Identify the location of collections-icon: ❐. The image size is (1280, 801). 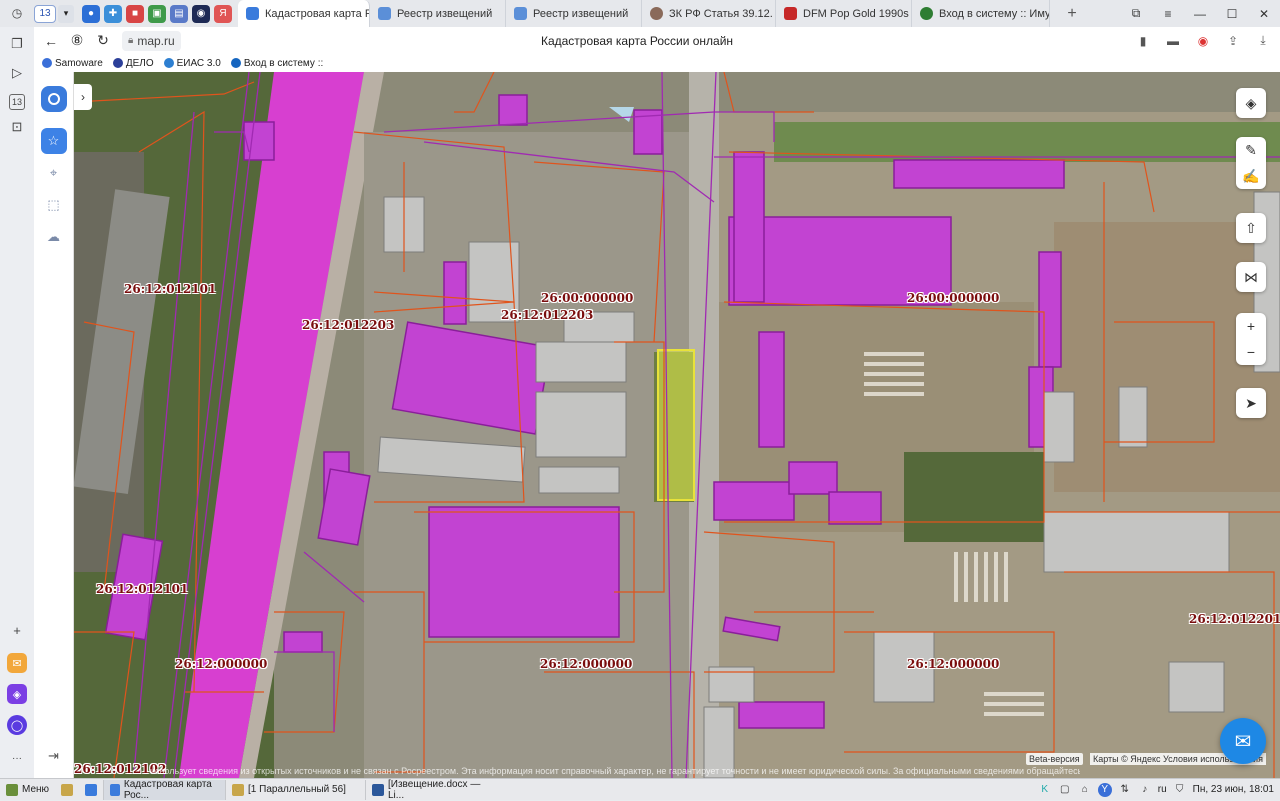
(17, 44).